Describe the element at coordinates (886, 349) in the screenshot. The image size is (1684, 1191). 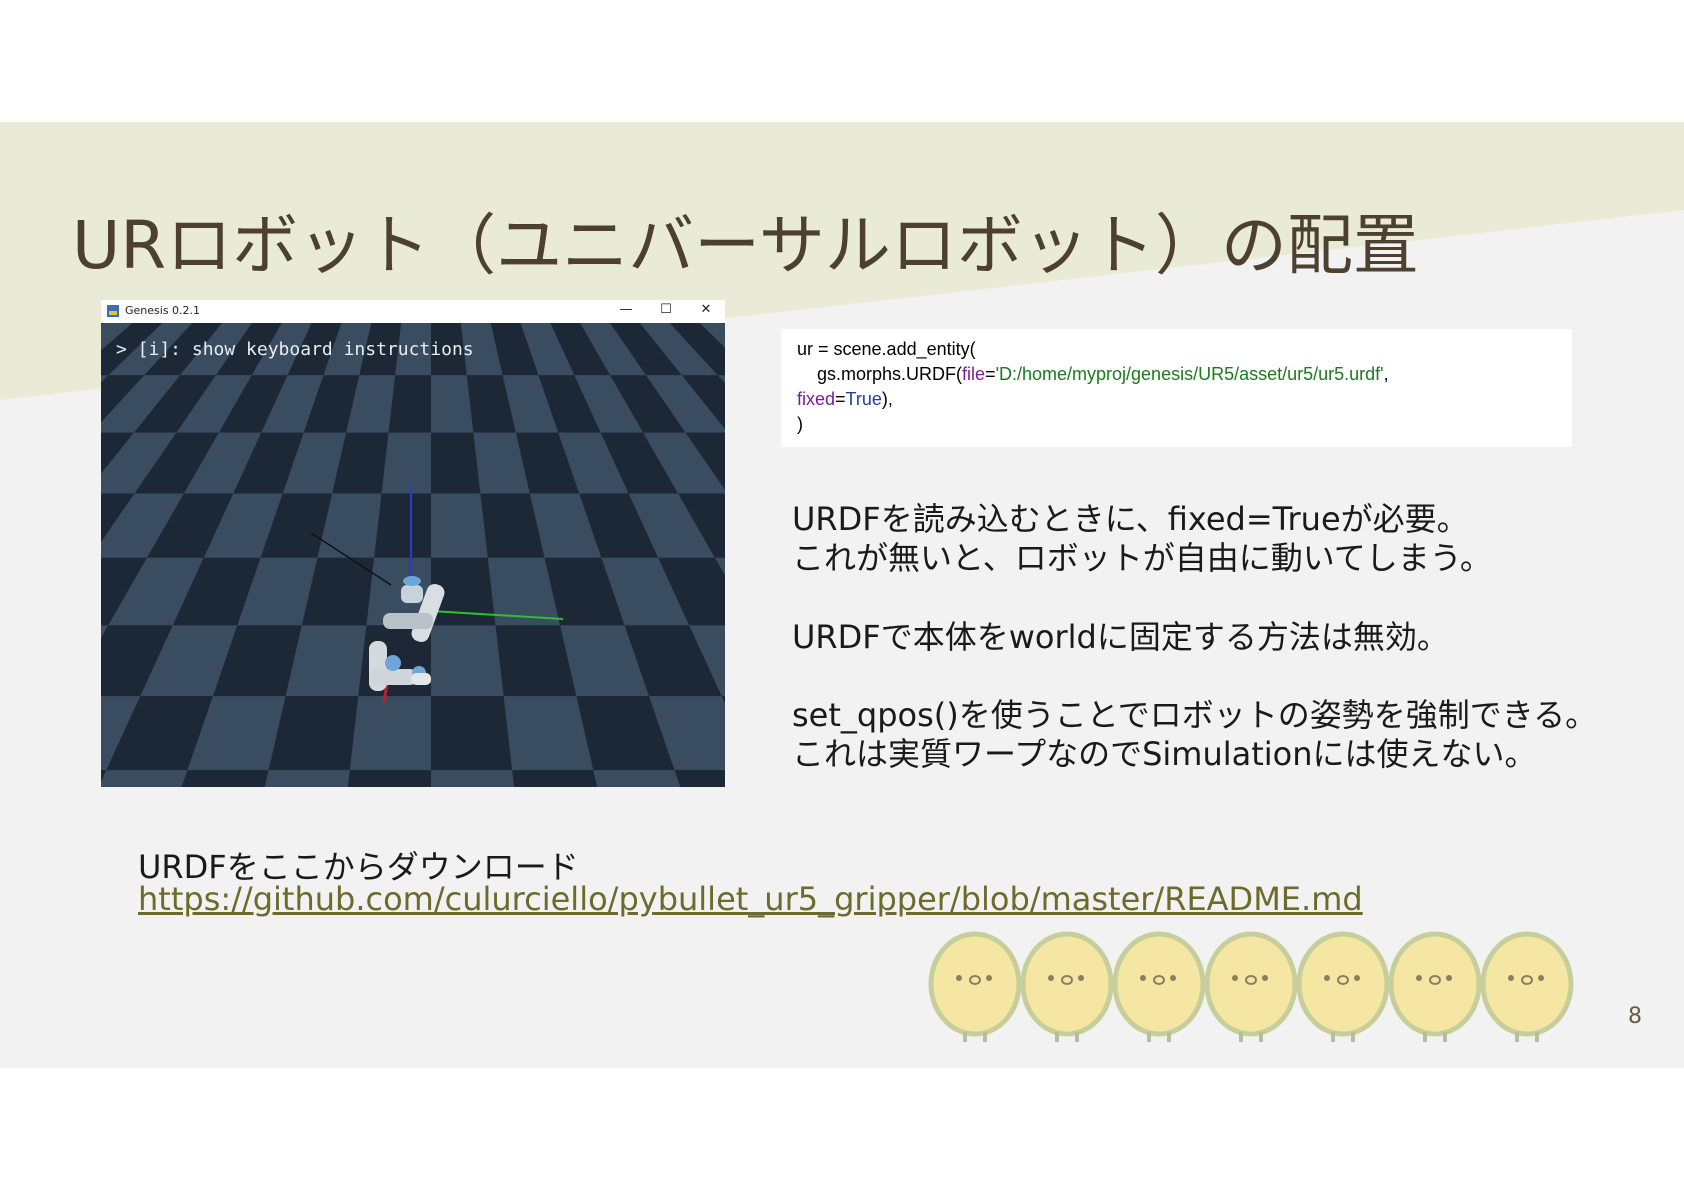
I see `code-line-1: ur = scene.add_entity(` at that location.